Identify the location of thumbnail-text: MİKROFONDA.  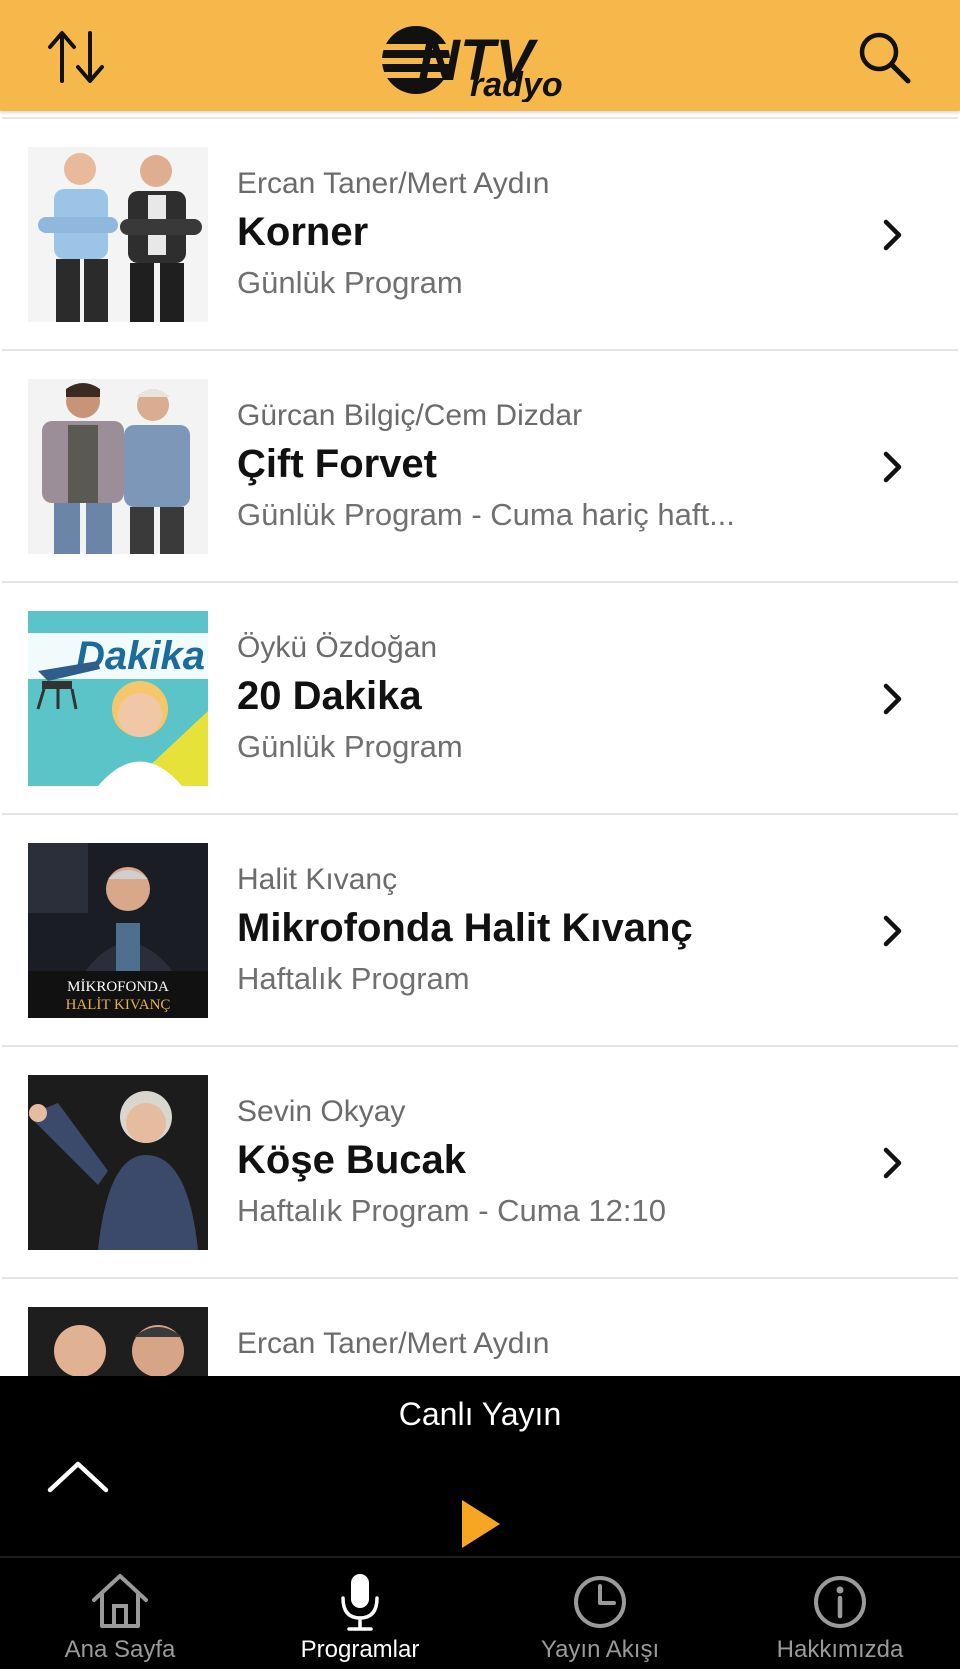
(118, 987).